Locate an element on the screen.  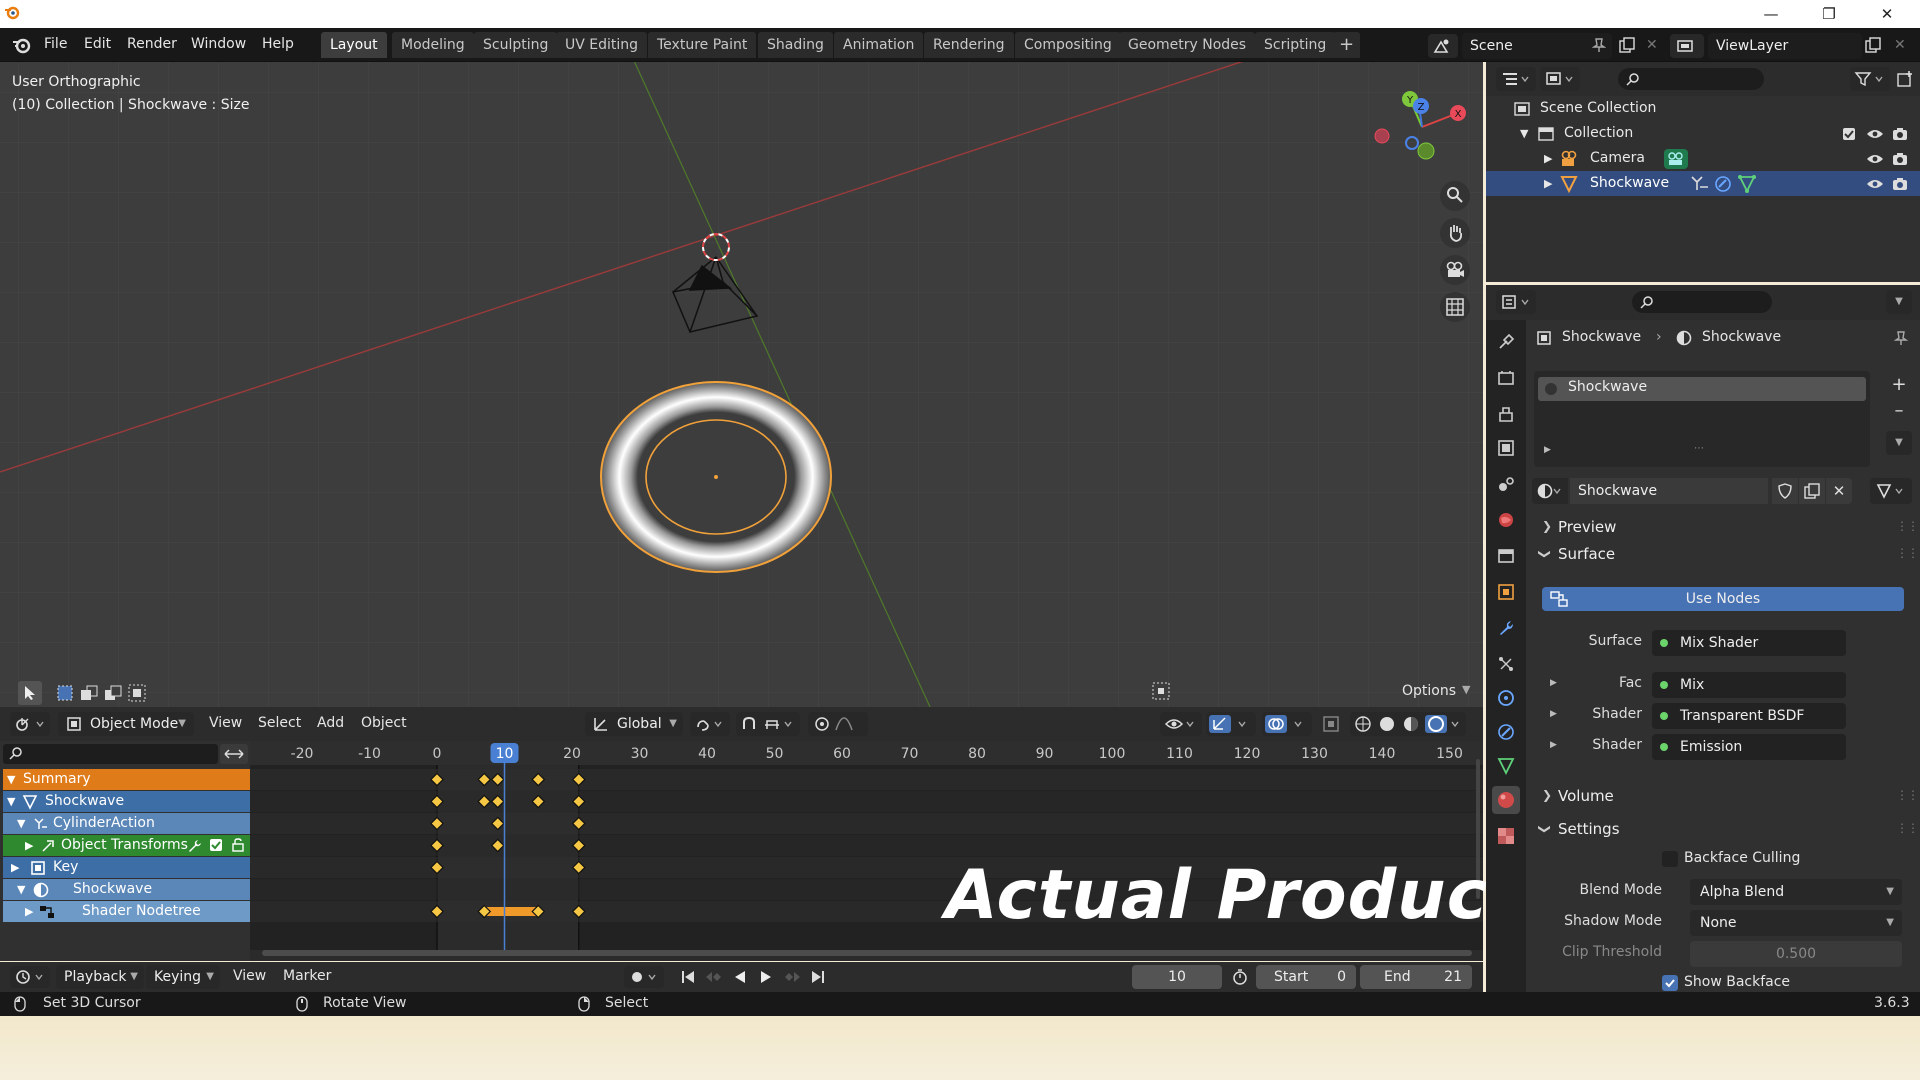
scene-selector-icon is located at coordinates (1443, 46).